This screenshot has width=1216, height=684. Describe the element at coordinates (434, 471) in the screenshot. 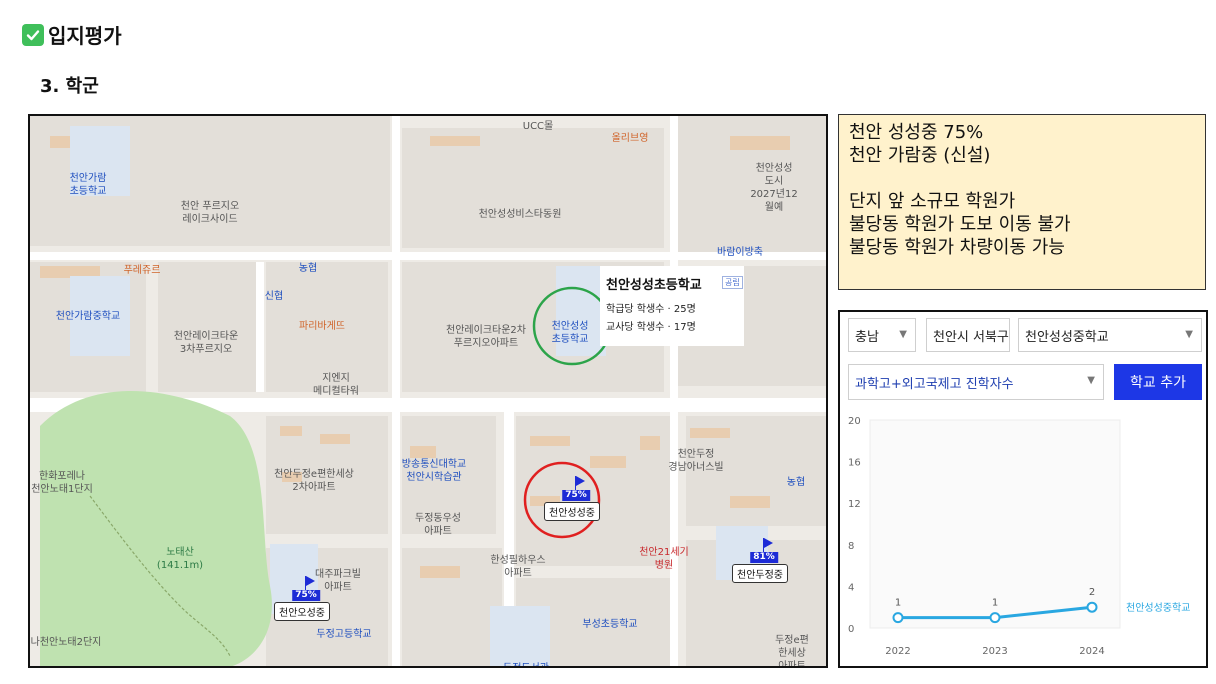

I see `map-place-label: 방송통신대학교 천안시학습관` at that location.